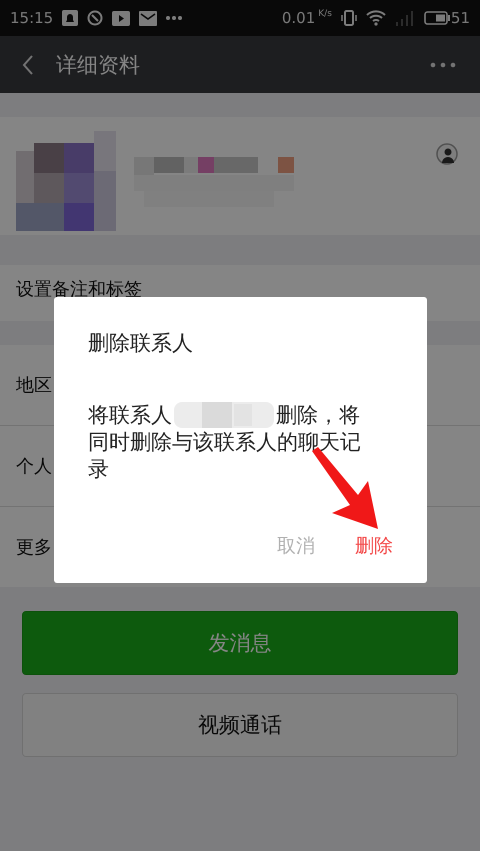 The width and height of the screenshot is (480, 851). I want to click on battery-percent: 51, so click(460, 18).